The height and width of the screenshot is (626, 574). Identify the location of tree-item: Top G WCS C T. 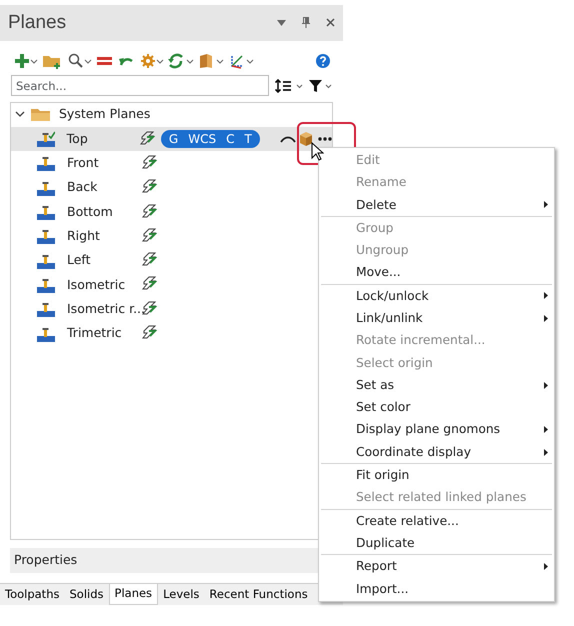
(171, 139).